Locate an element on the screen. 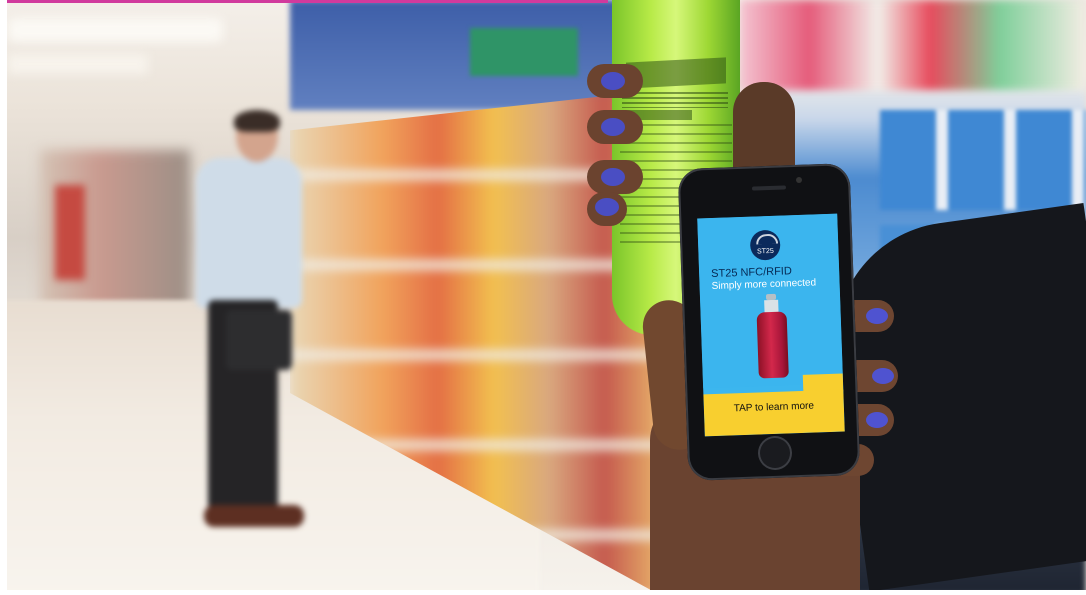 This screenshot has width=1086, height=595. juice-bottle-image is located at coordinates (772, 336).